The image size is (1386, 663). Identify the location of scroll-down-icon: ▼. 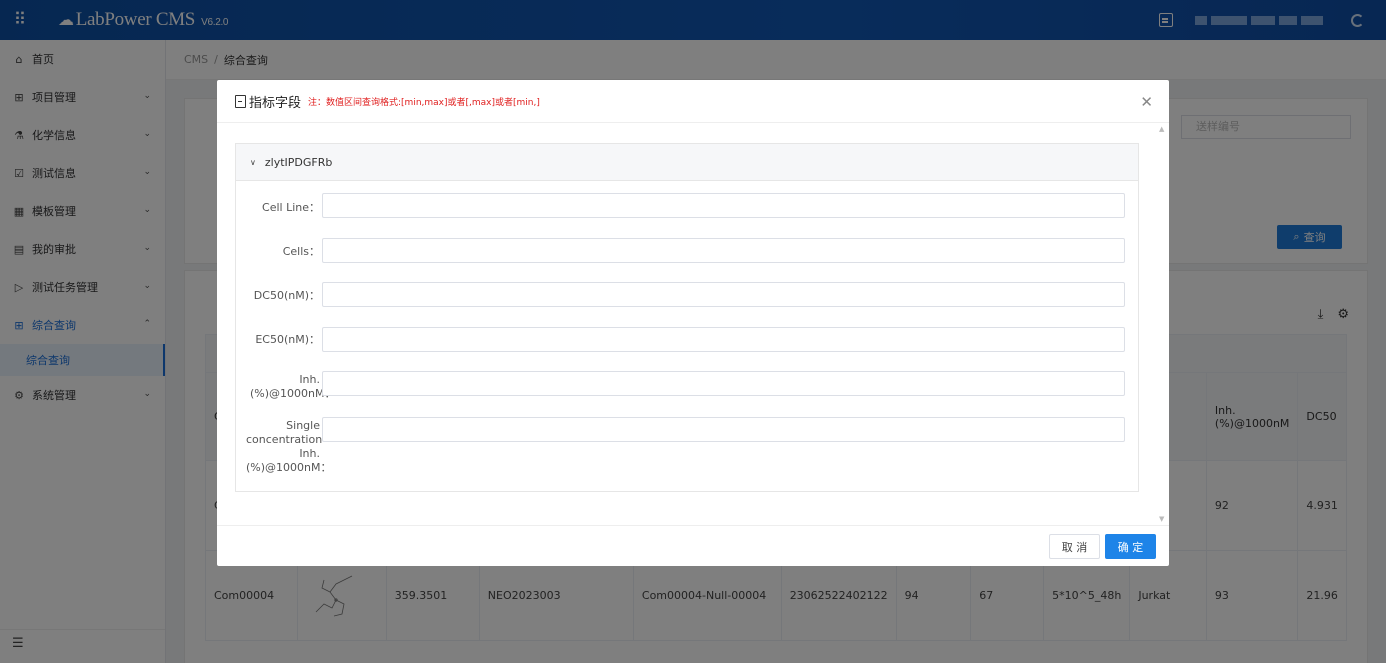
(1161, 519).